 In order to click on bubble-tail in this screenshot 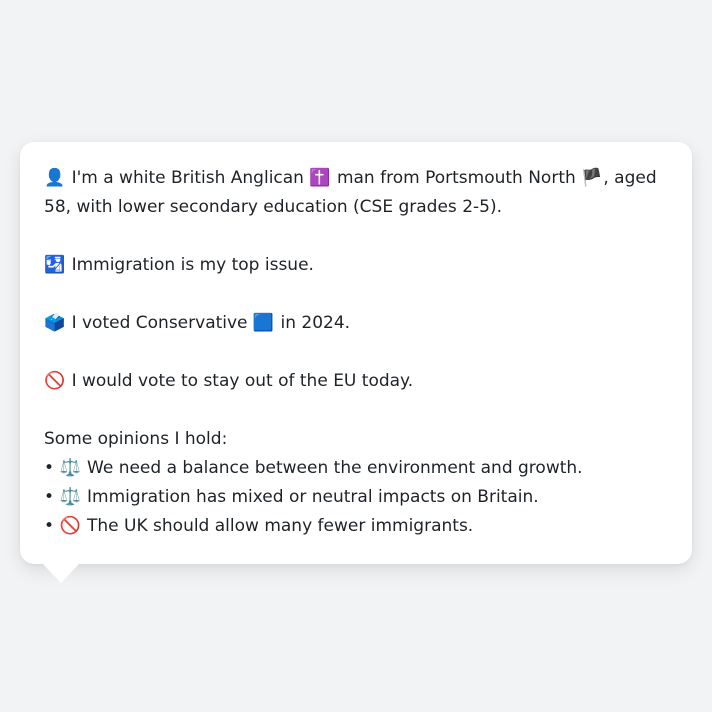, I will do `click(61, 573)`.